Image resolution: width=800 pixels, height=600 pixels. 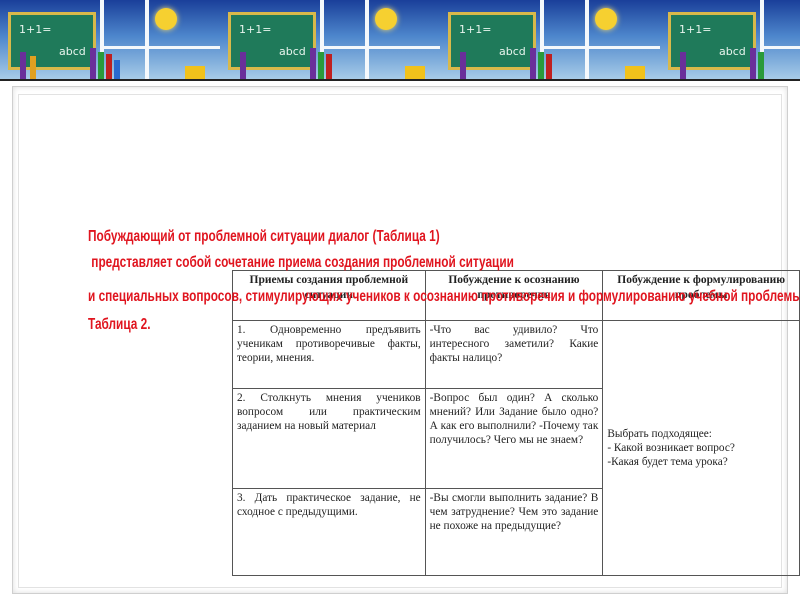 I want to click on overlay-line: Таблица 2., so click(x=119, y=324).